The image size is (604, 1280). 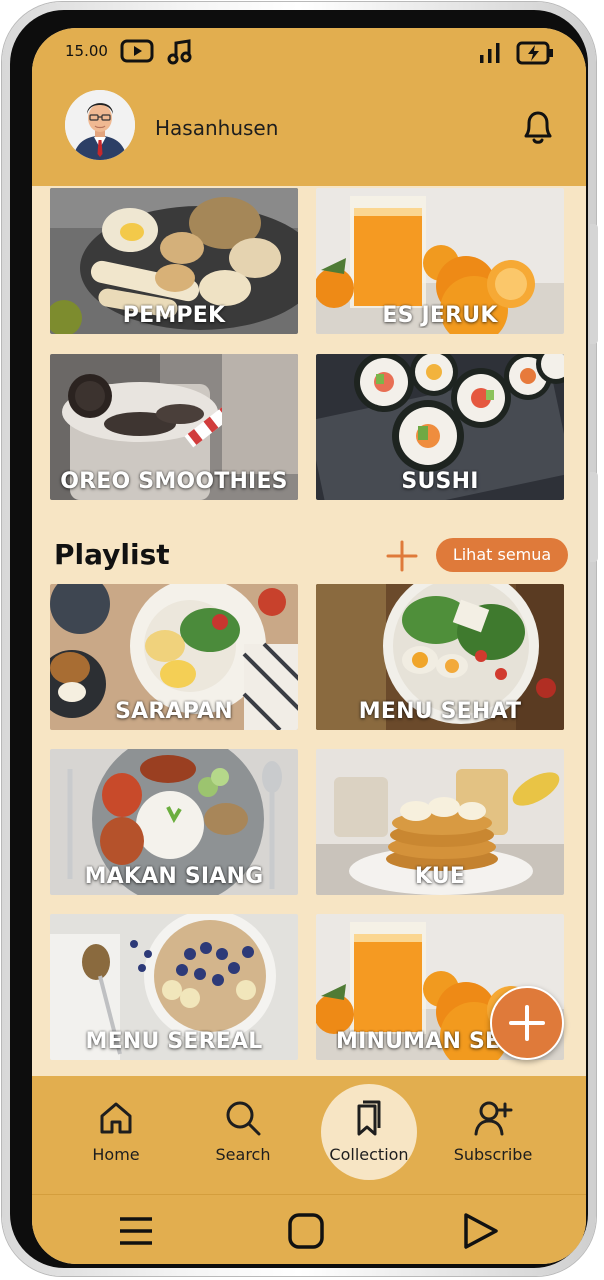 I want to click on nav-label: Search, so click(x=243, y=1154).